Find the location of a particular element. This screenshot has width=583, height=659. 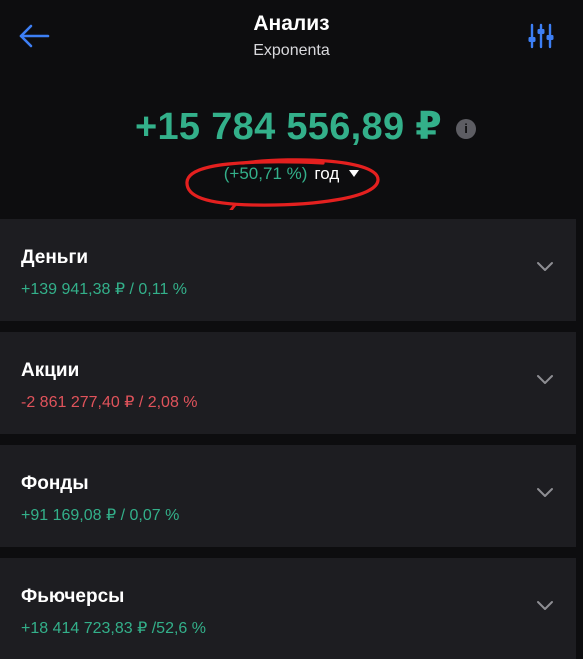

category-title: Фонды is located at coordinates (55, 483).